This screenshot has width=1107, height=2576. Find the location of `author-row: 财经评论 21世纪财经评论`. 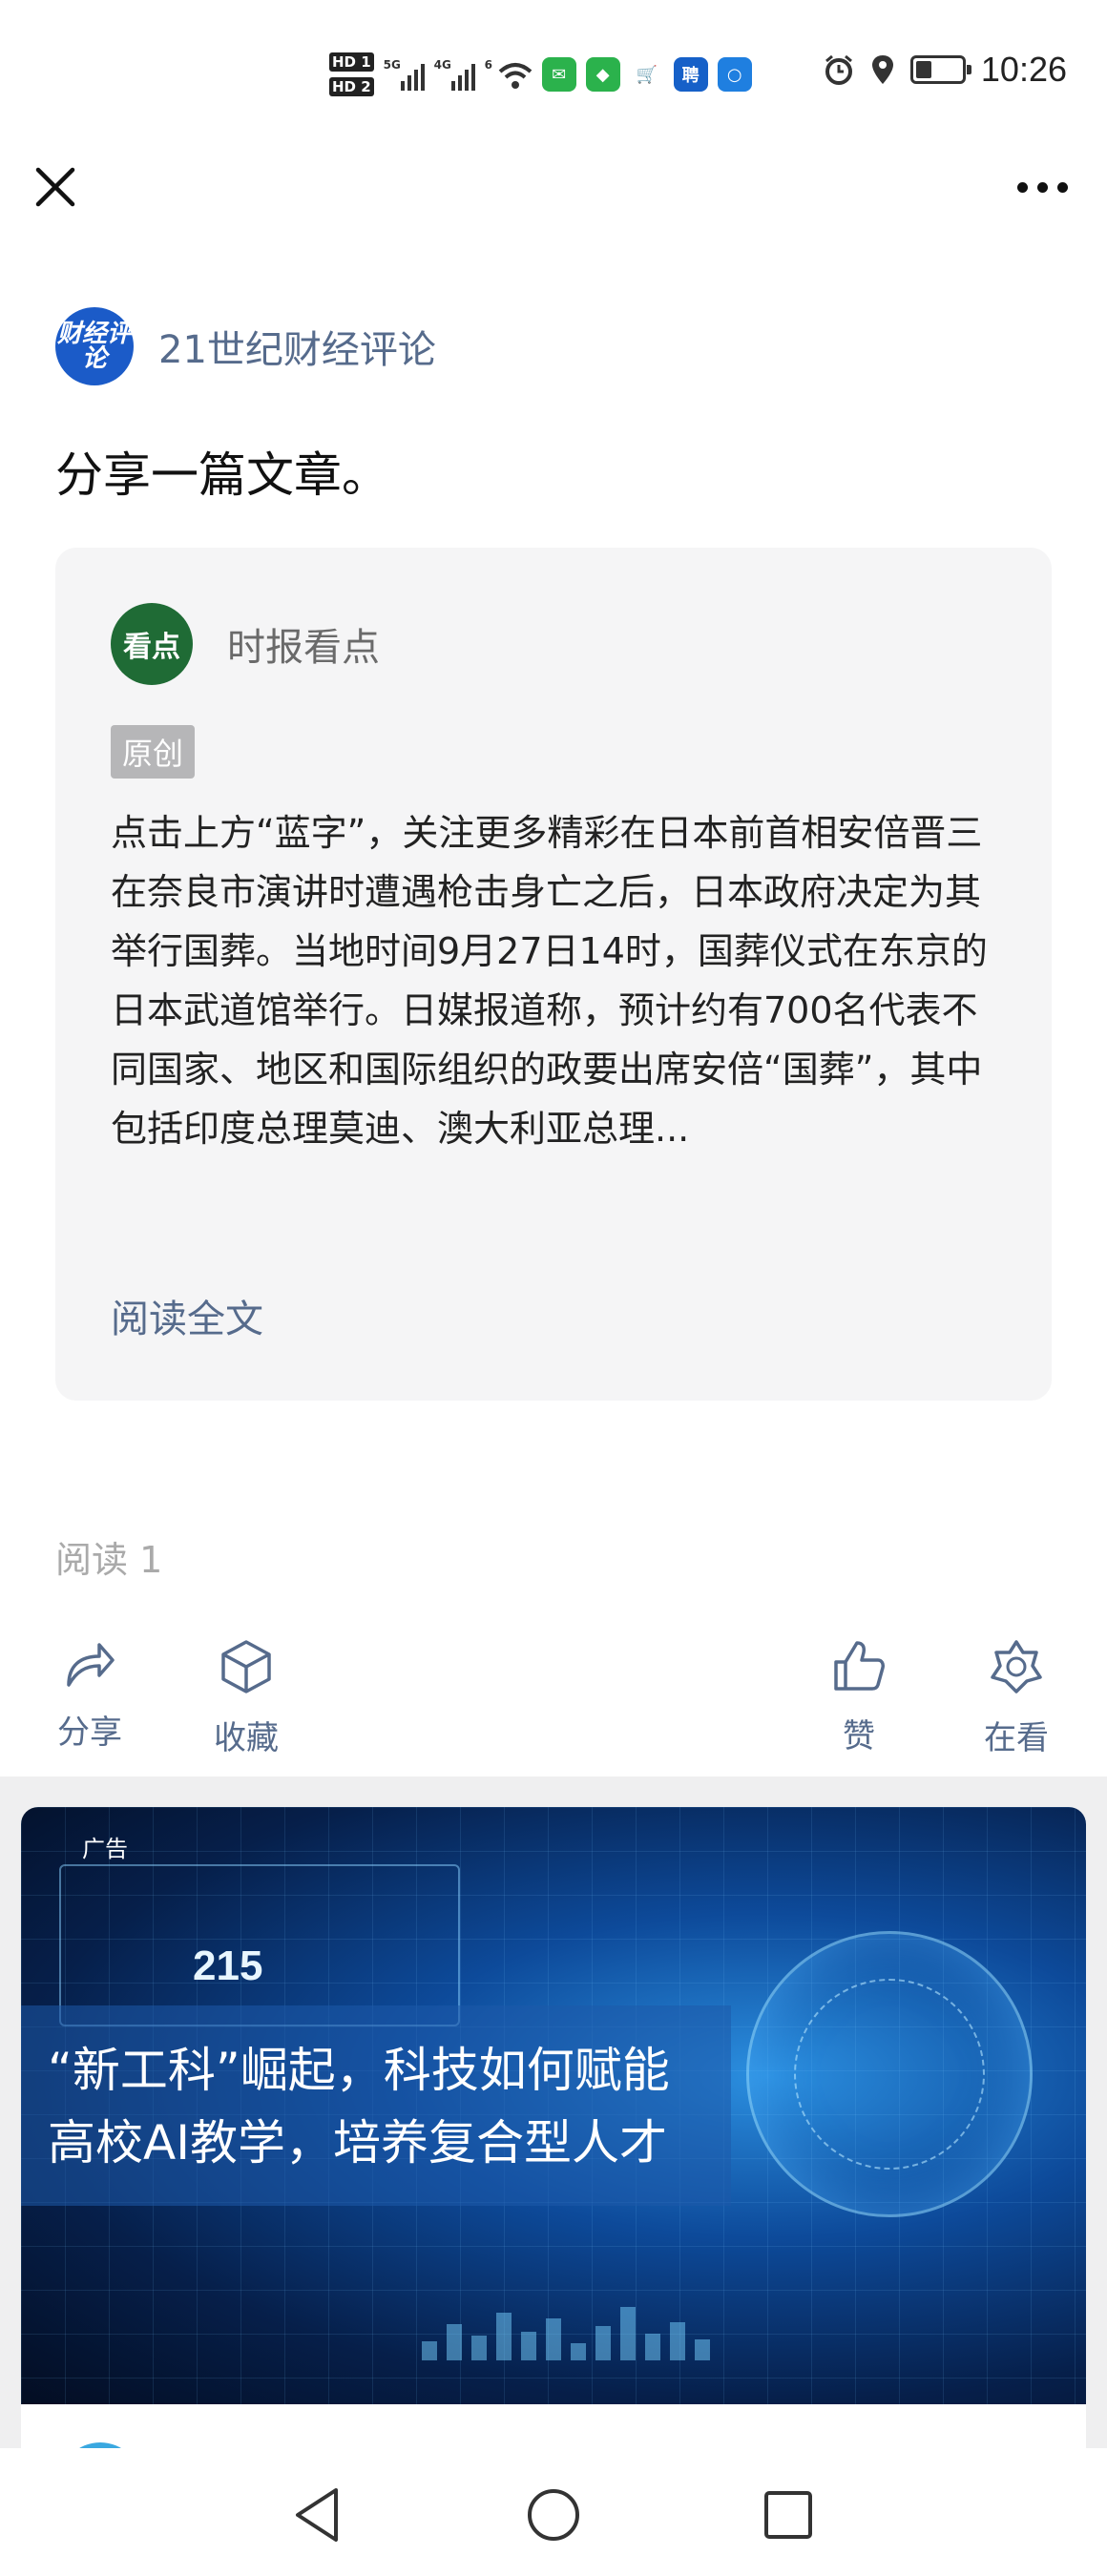

author-row: 财经评论 21世纪财经评论 is located at coordinates (246, 346).